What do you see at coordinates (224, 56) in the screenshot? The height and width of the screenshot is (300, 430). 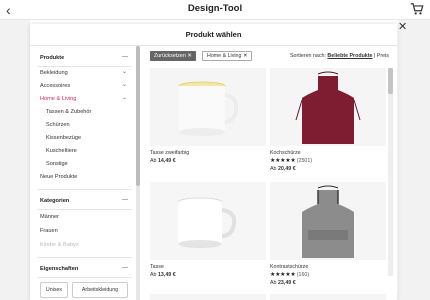 I see `filter-chip-label: Home & Living` at bounding box center [224, 56].